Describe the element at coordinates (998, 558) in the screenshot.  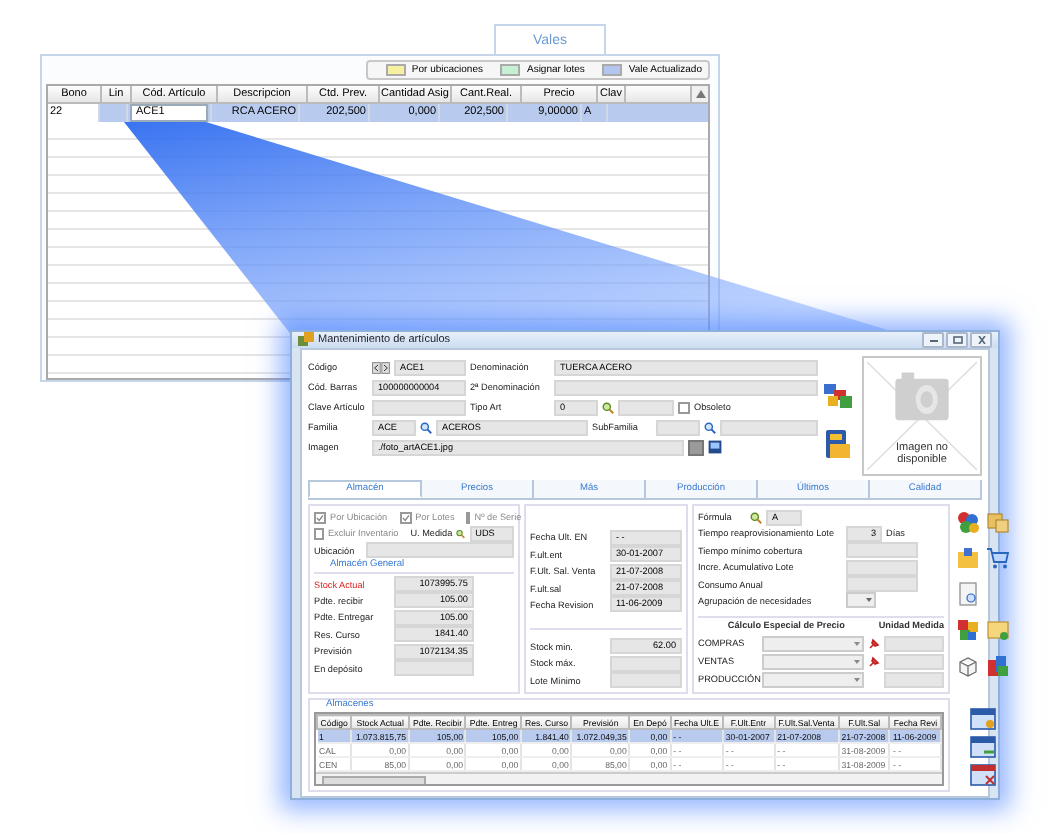
I see `cart-icon` at that location.